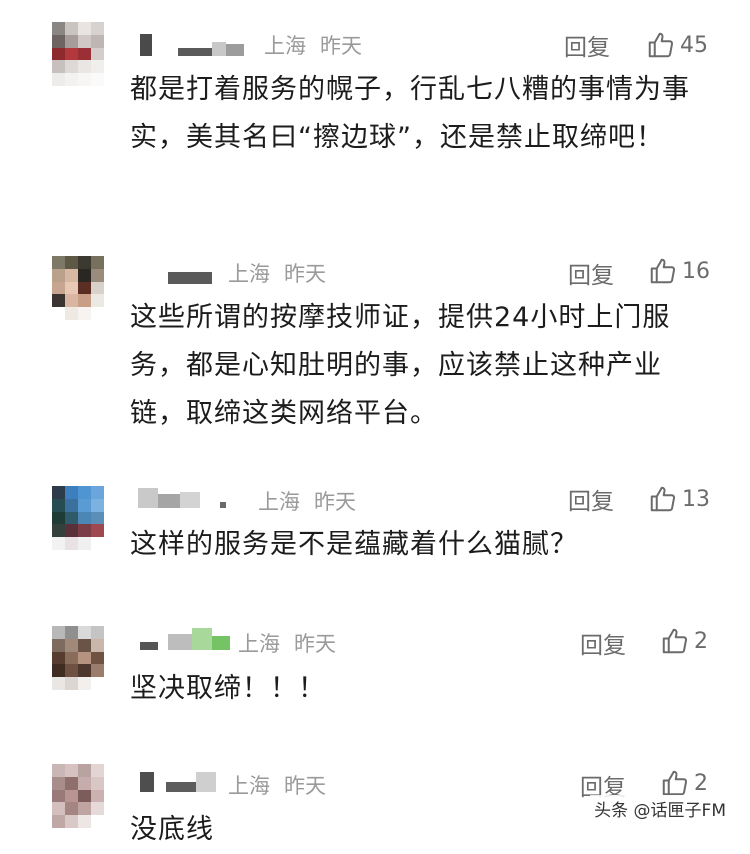  Describe the element at coordinates (354, 544) in the screenshot. I see `comment-text: 这样的服务是不是蕴藏着什么猫腻？` at that location.